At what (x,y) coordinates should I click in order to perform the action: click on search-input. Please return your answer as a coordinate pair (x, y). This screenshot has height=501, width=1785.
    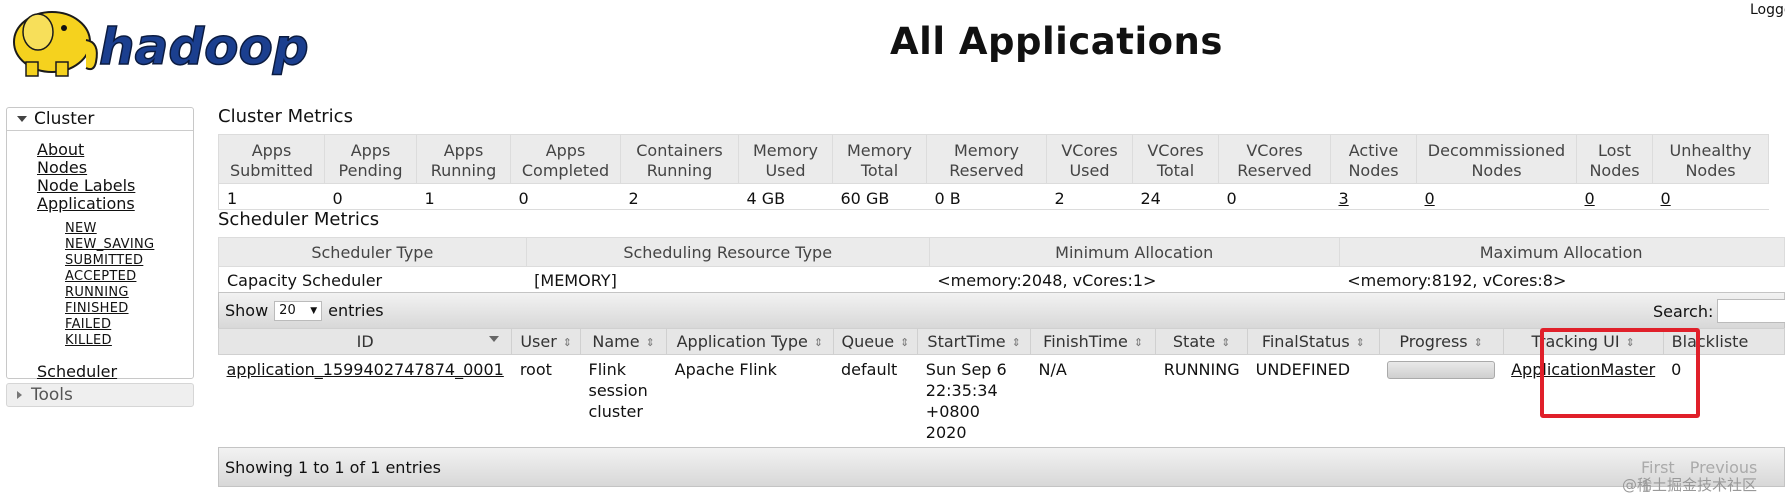
    Looking at the image, I should click on (1751, 311).